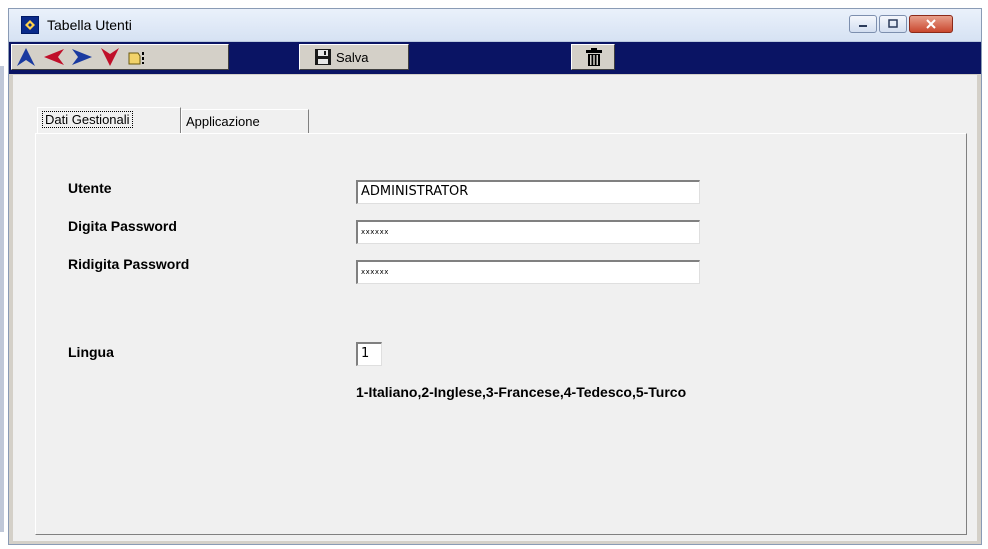  I want to click on tab-label: Dati Gestionali, so click(87, 119).